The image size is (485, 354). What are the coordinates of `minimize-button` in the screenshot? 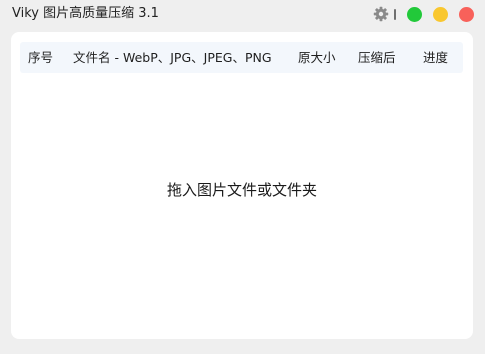 It's located at (440, 14).